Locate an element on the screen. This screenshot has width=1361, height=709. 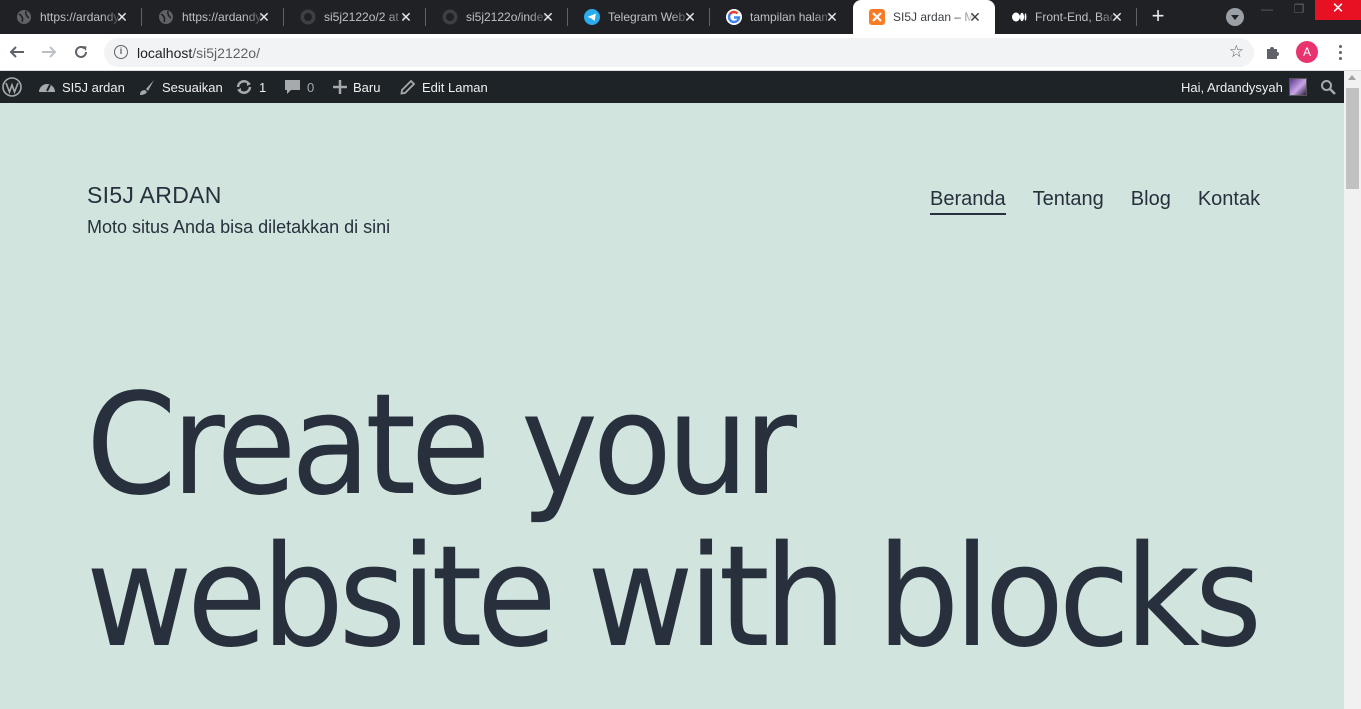
browser-toolbar: i localhost/si5j2122o/ ☆ is located at coordinates (680, 52).